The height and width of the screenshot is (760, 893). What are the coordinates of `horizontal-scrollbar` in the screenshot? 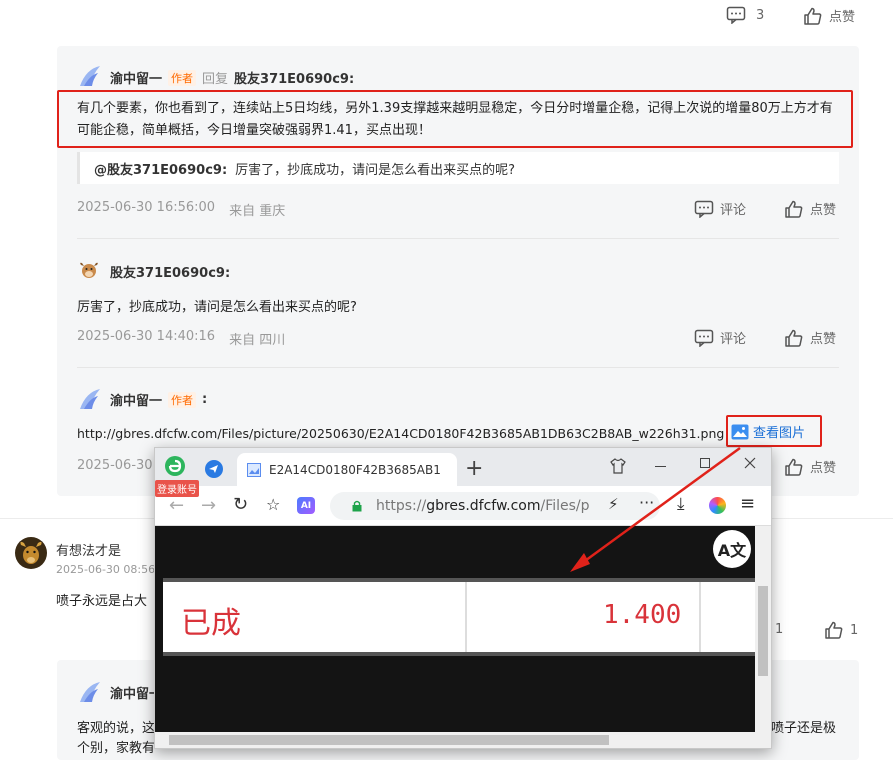 It's located at (455, 740).